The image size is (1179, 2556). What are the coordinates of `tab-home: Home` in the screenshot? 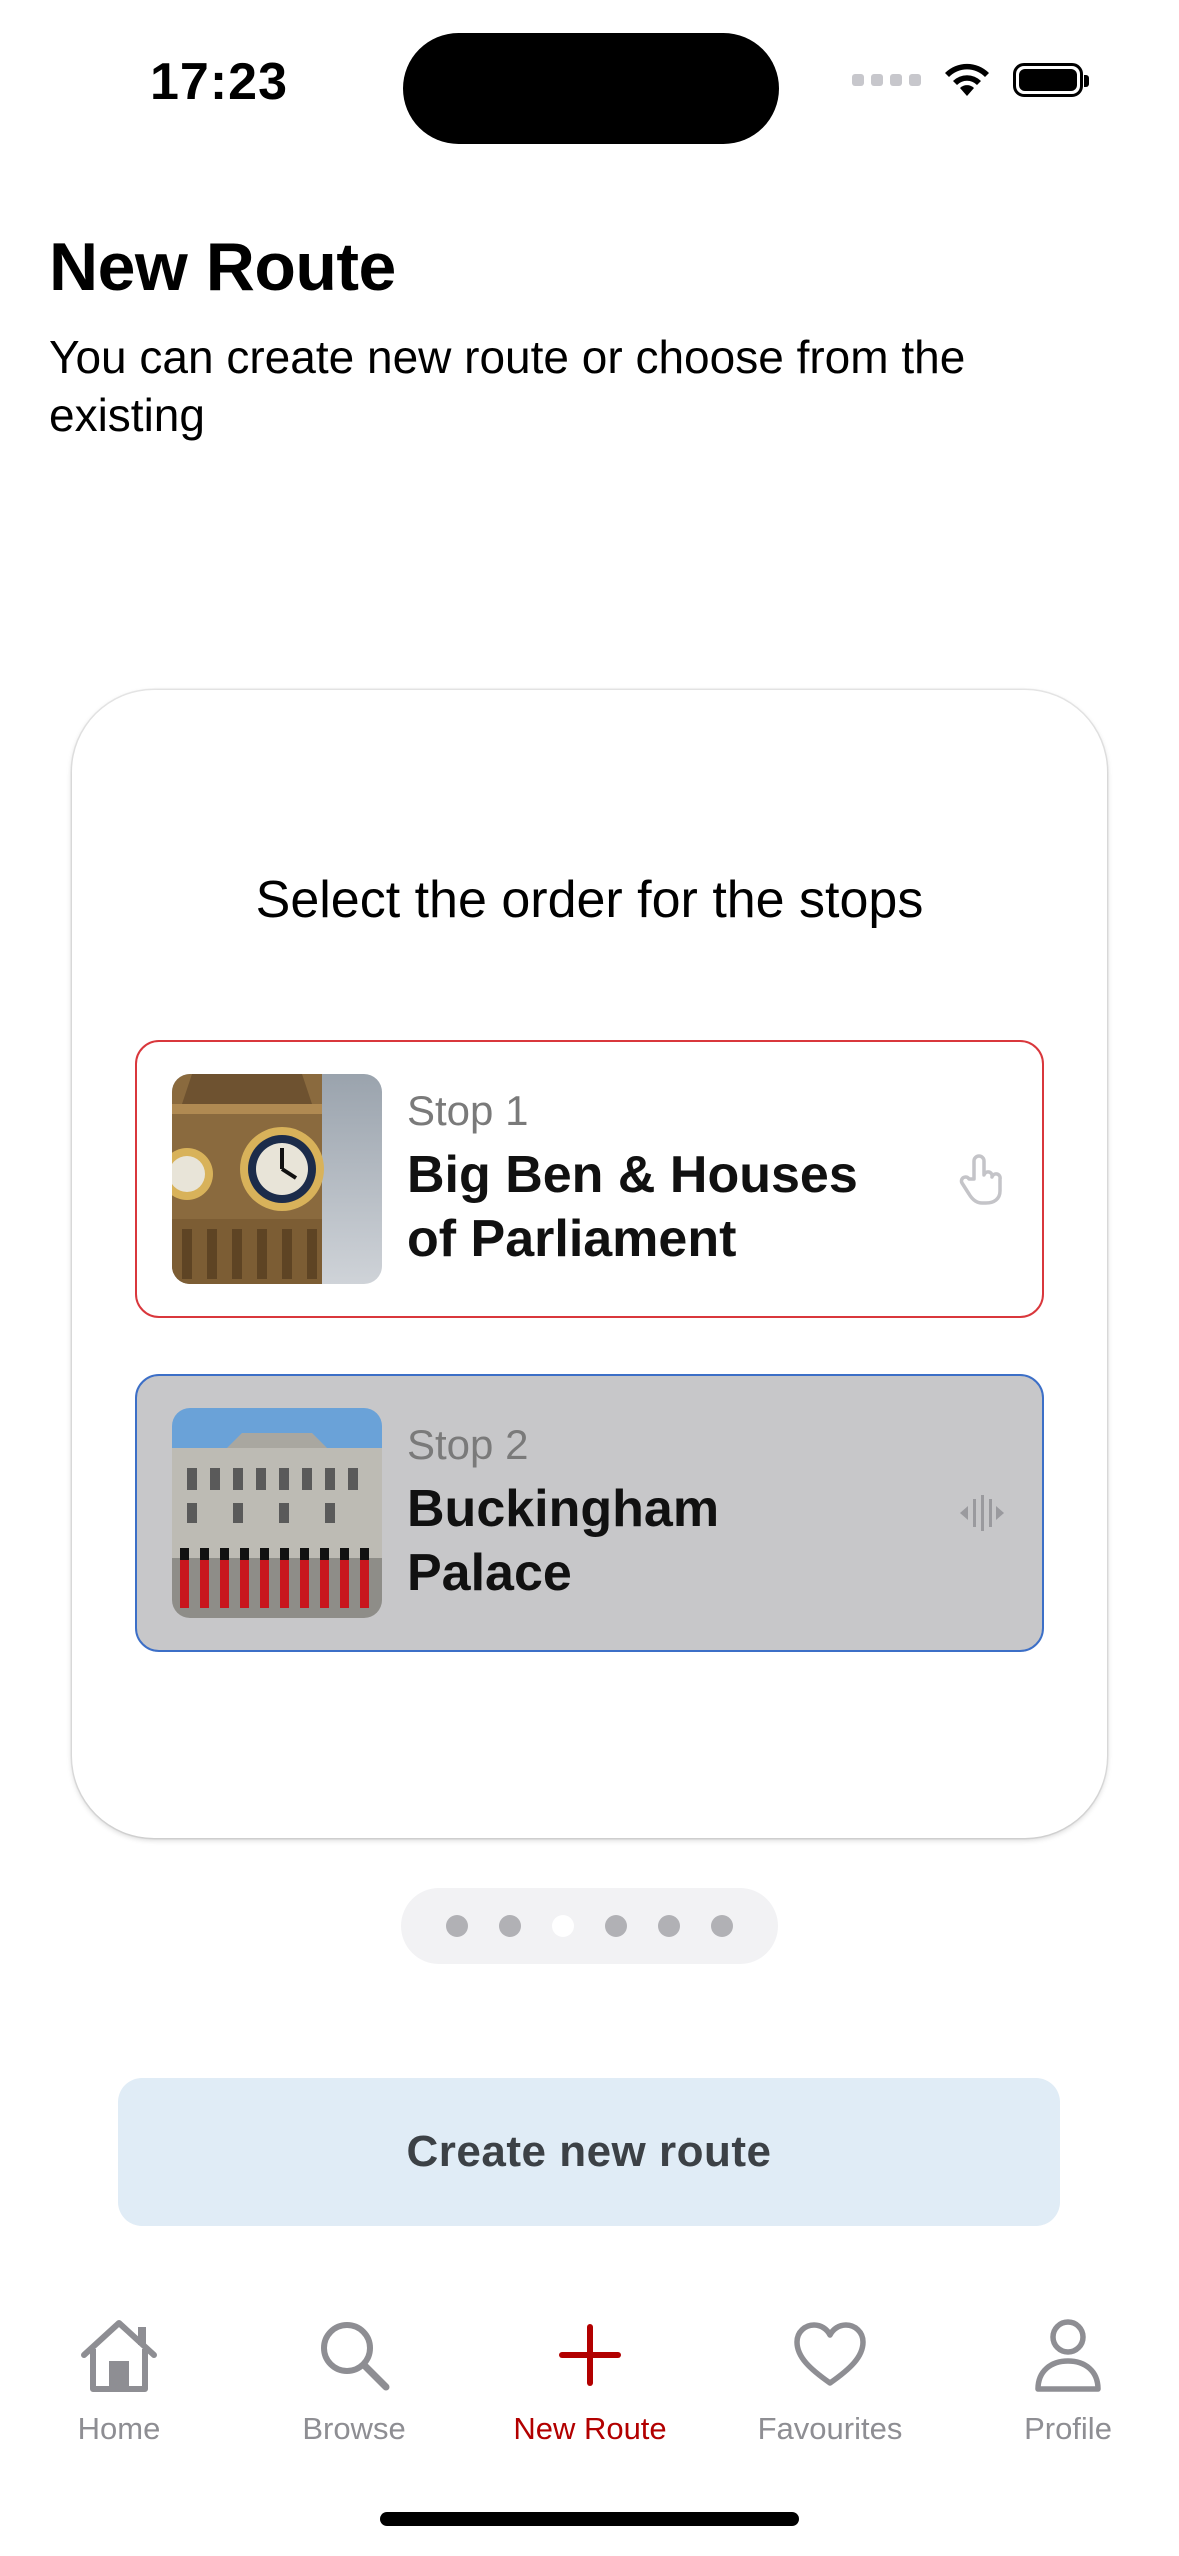 It's located at (119, 2381).